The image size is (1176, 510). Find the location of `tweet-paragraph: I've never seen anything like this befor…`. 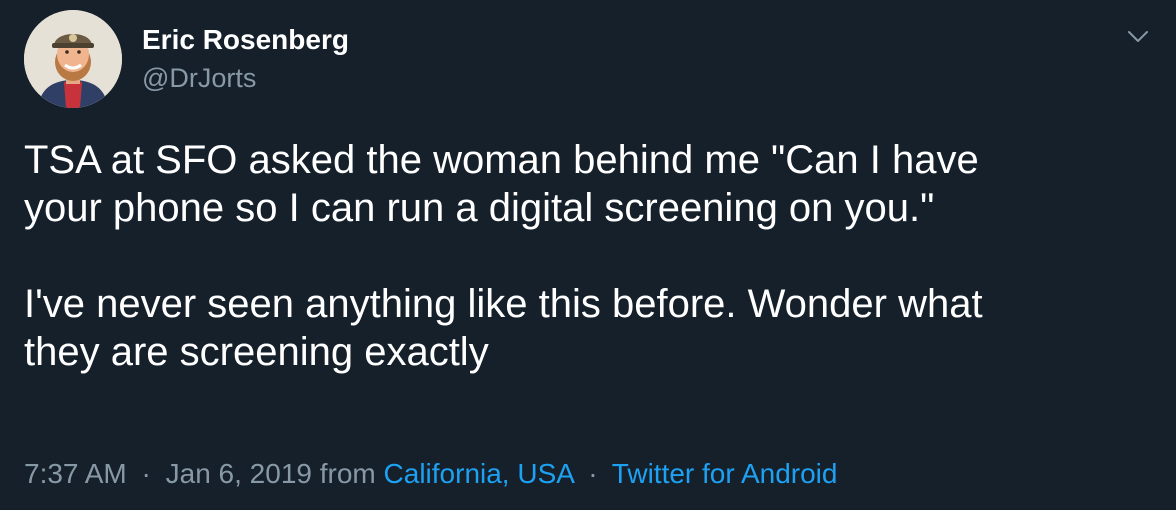

tweet-paragraph: I've never seen anything like this befor… is located at coordinates (503, 328).